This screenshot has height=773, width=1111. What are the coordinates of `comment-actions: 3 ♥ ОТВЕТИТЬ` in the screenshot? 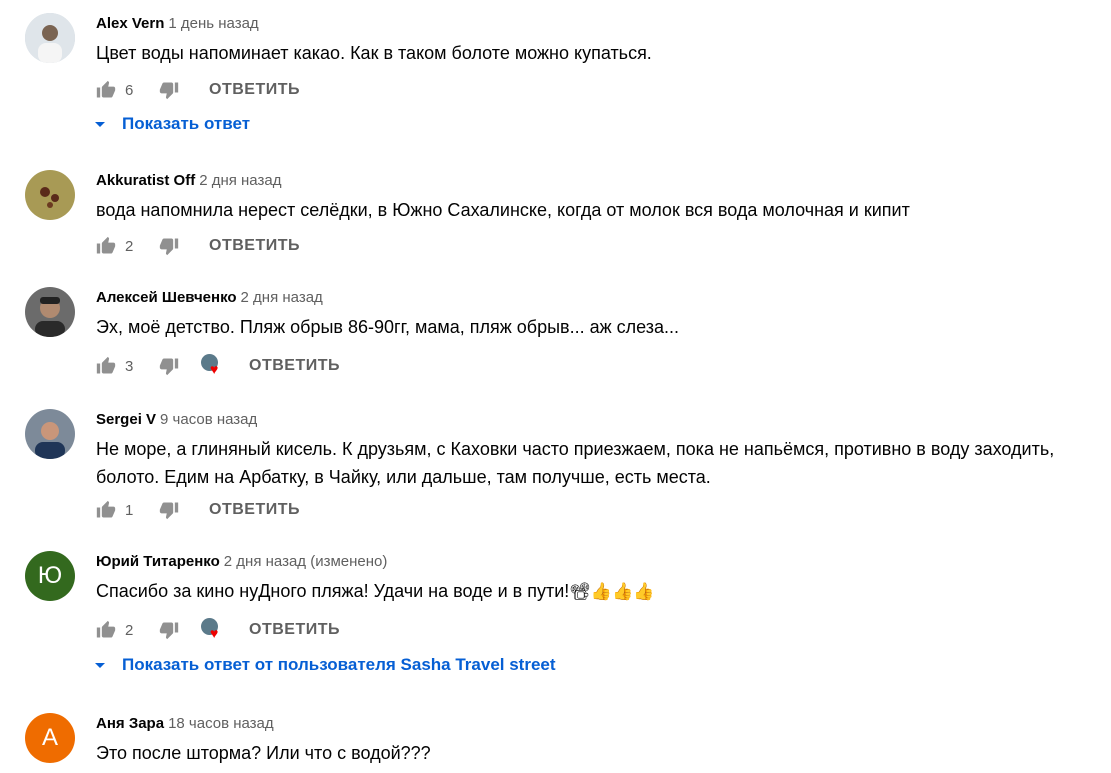 It's located at (218, 366).